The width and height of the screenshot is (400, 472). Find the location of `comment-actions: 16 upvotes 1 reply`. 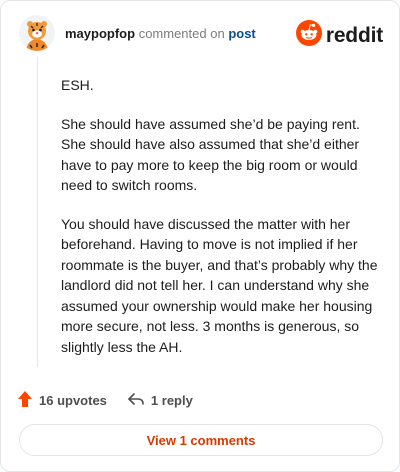

comment-actions: 16 upvotes 1 reply is located at coordinates (105, 400).